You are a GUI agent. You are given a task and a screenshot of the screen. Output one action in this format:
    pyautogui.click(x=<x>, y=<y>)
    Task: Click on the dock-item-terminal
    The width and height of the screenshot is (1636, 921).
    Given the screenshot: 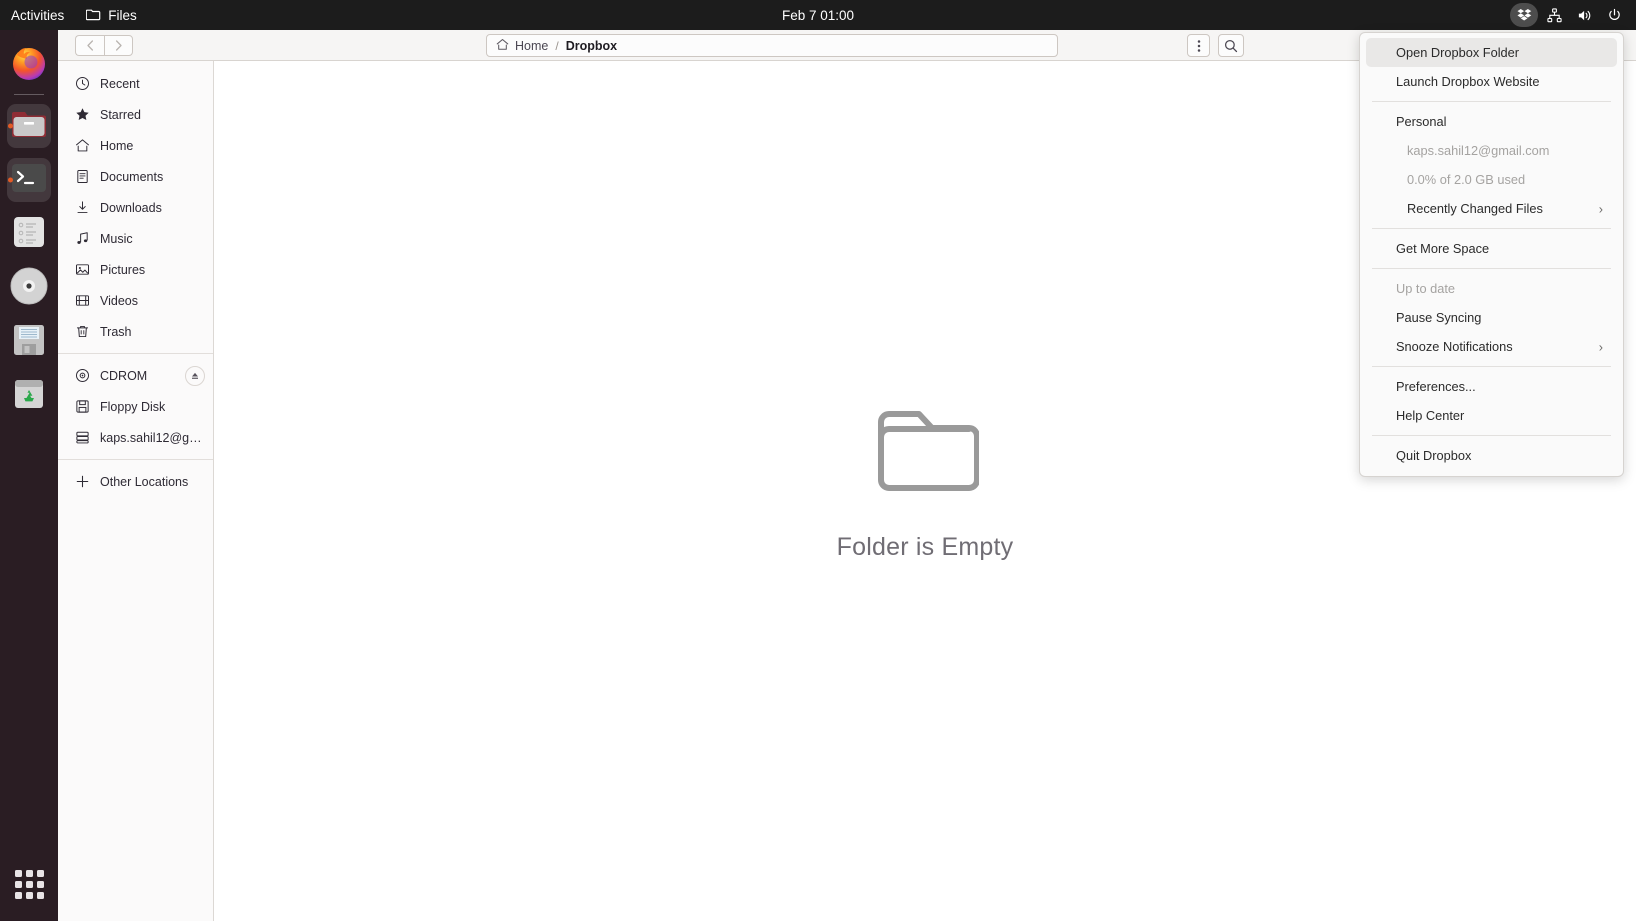 What is the action you would take?
    pyautogui.click(x=29, y=180)
    